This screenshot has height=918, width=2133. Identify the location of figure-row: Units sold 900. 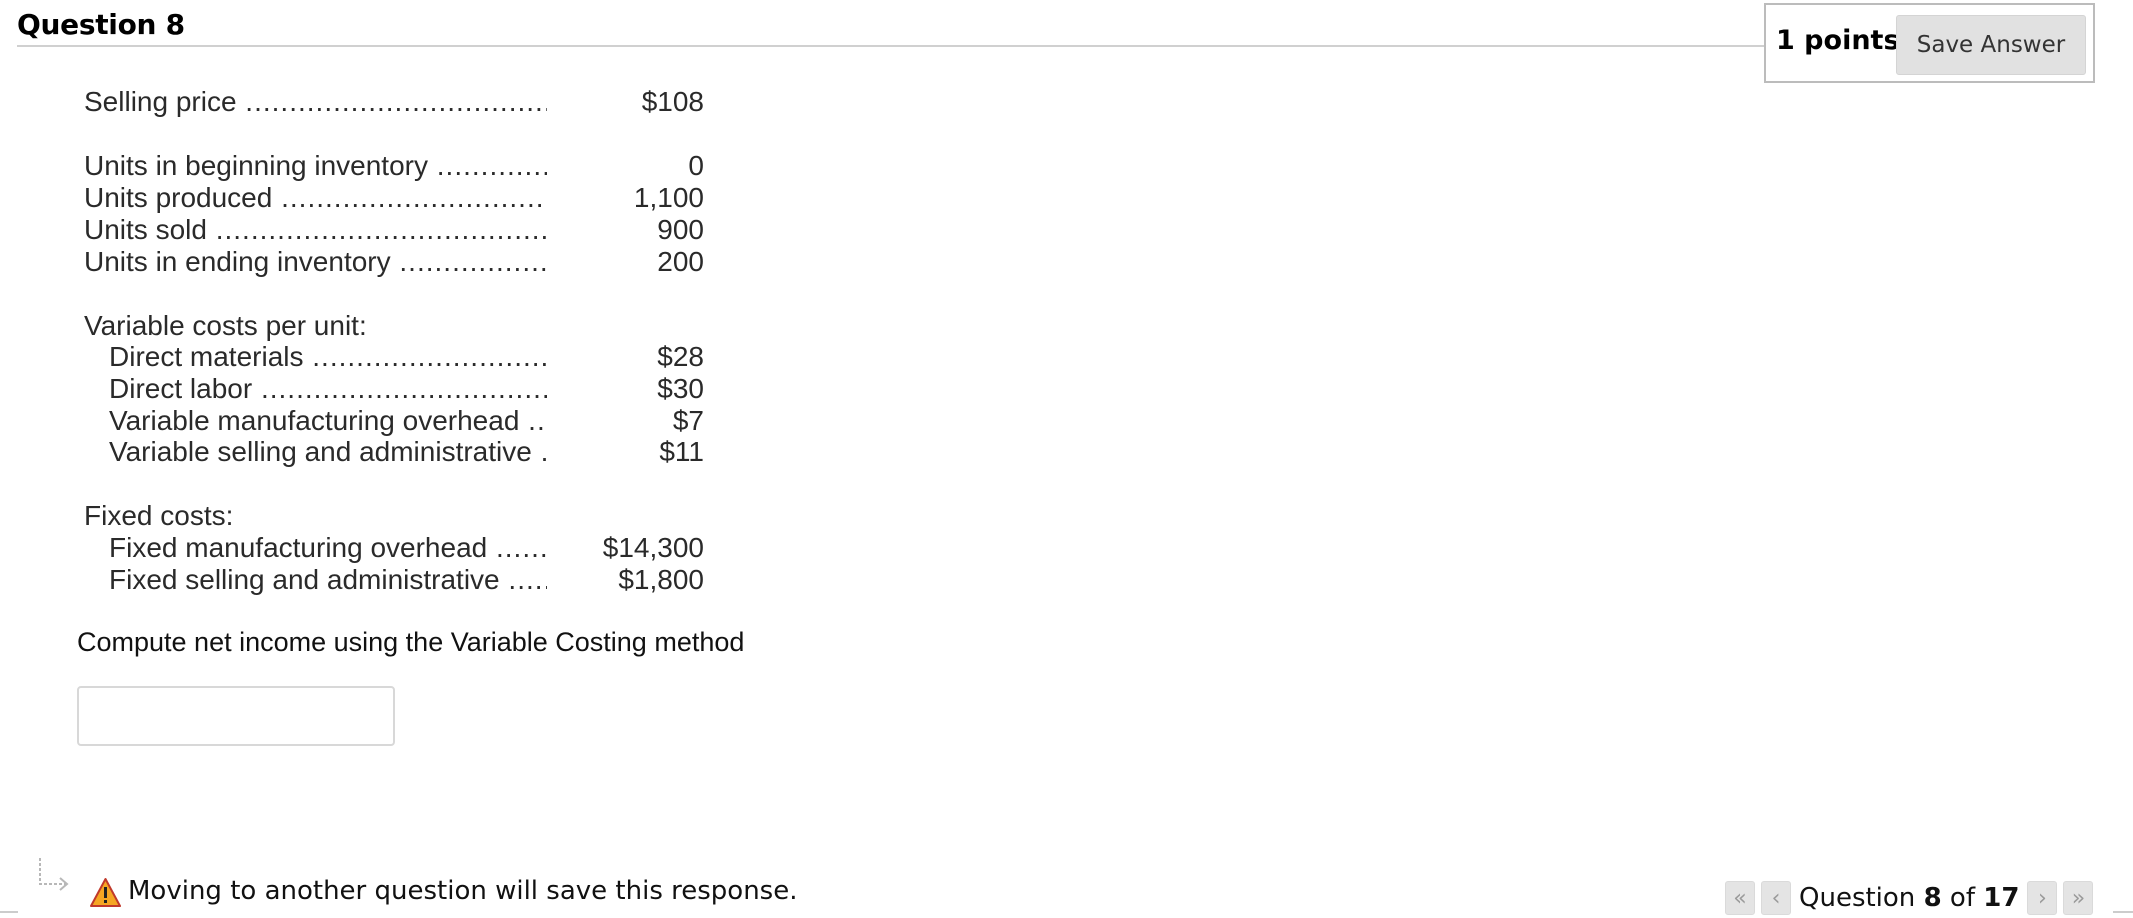
(394, 230).